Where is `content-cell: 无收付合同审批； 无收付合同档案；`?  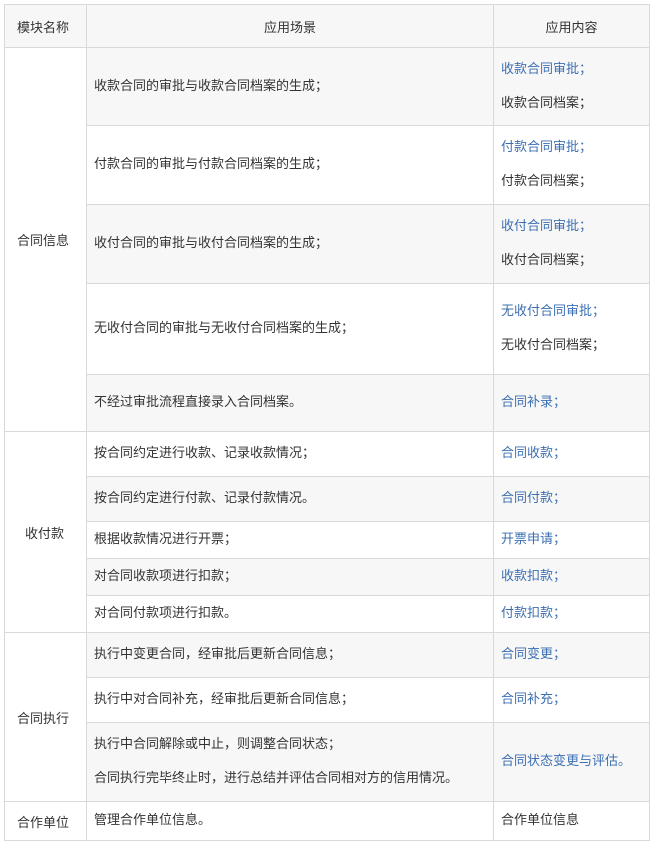 content-cell: 无收付合同审批； 无收付合同档案； is located at coordinates (571, 329).